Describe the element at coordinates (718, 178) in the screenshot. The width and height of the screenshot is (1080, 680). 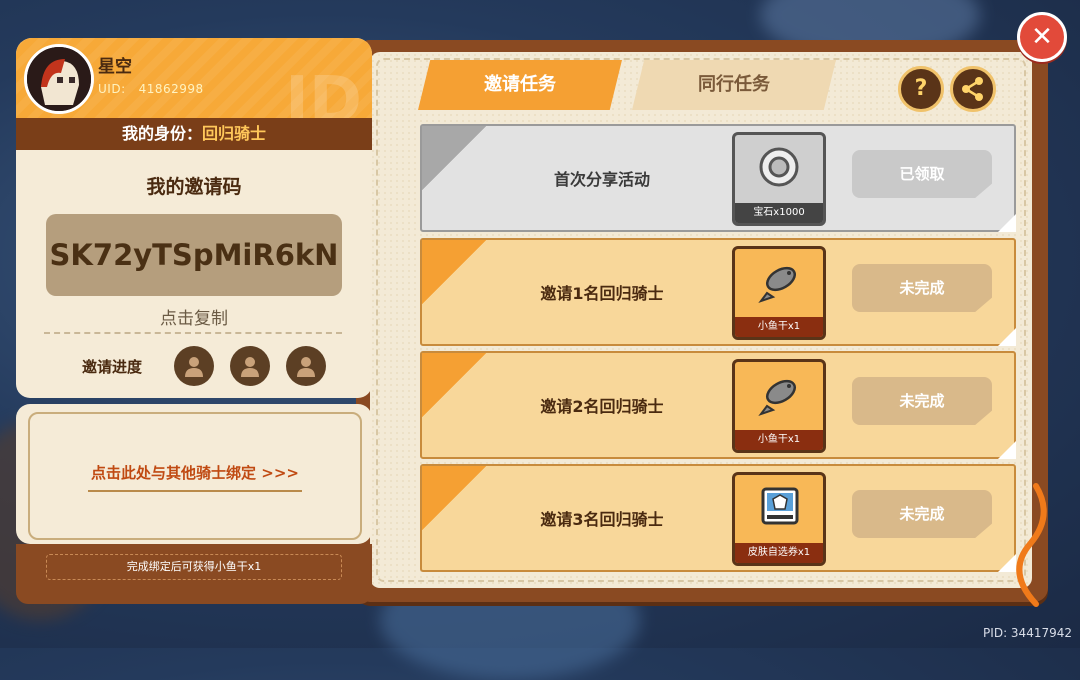
I see `task-row: 首次分享活动 宝石x1000 已领取` at that location.